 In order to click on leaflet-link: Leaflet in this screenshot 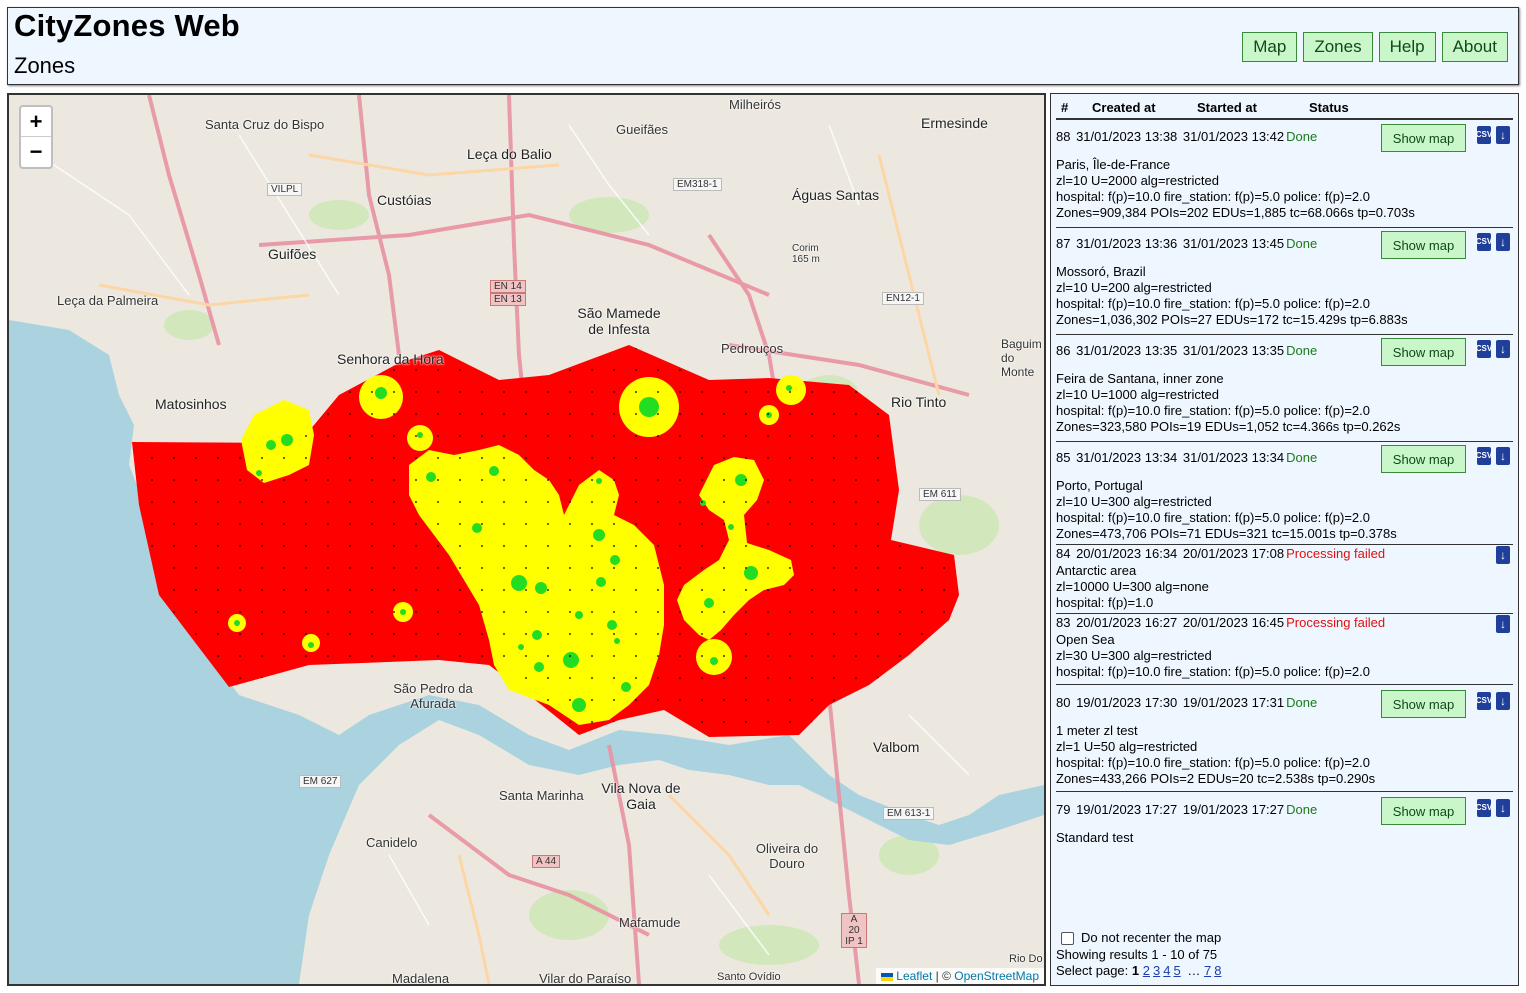, I will do `click(914, 976)`.